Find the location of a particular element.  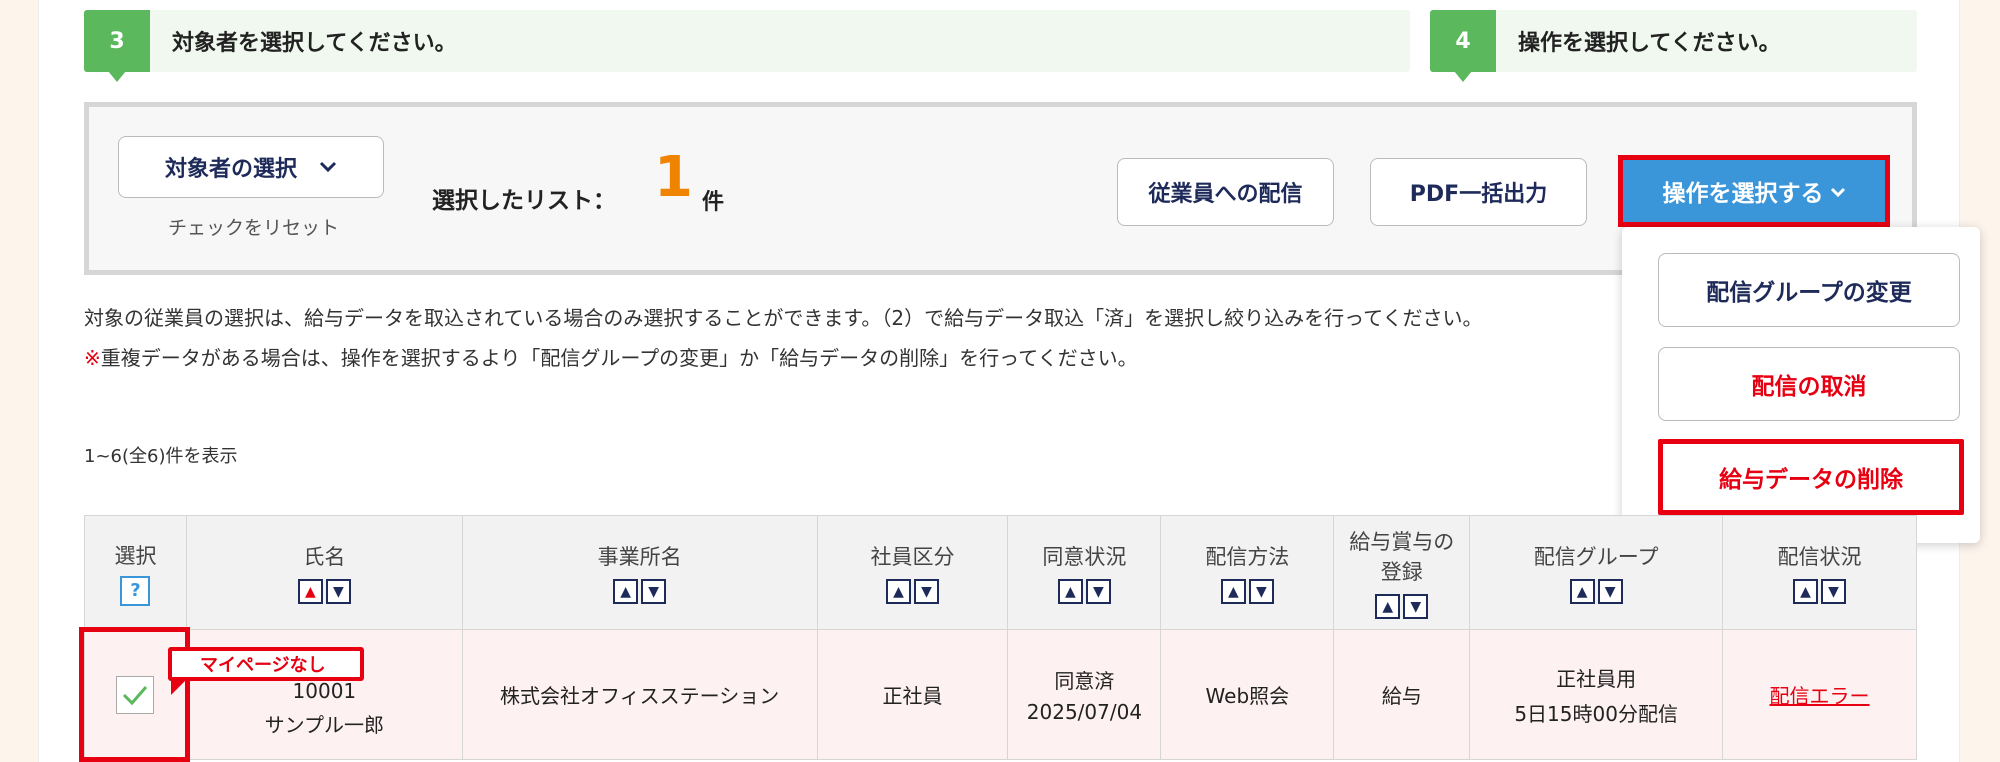

cell-method: Web照会 is located at coordinates (1247, 694).